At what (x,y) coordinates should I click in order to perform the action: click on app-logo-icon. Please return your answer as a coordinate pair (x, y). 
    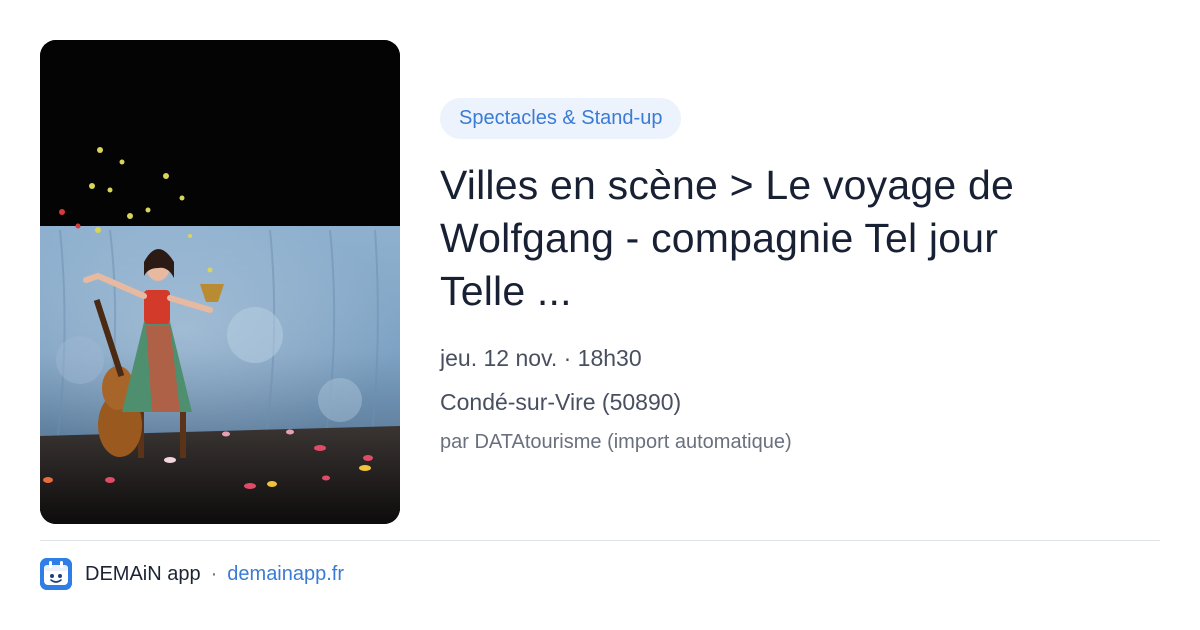
    Looking at the image, I should click on (56, 574).